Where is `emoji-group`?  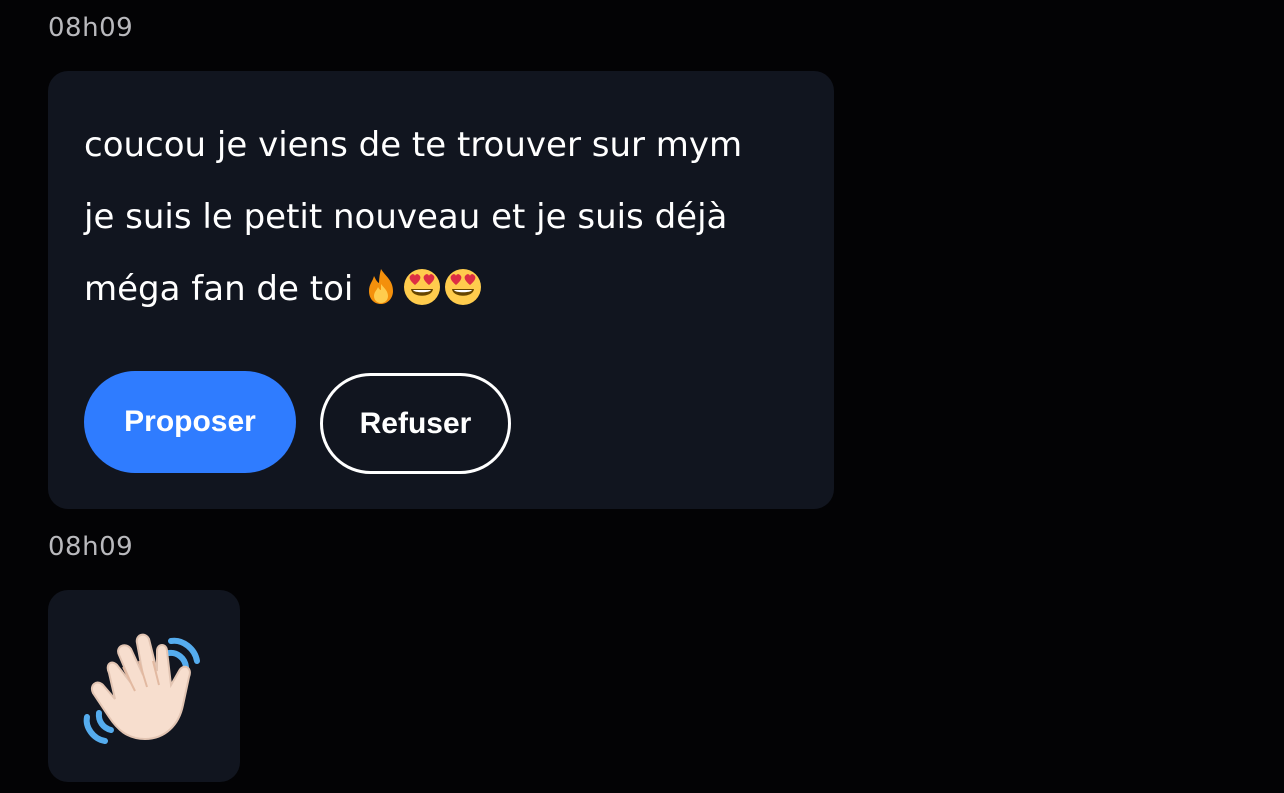
emoji-group is located at coordinates (422, 286).